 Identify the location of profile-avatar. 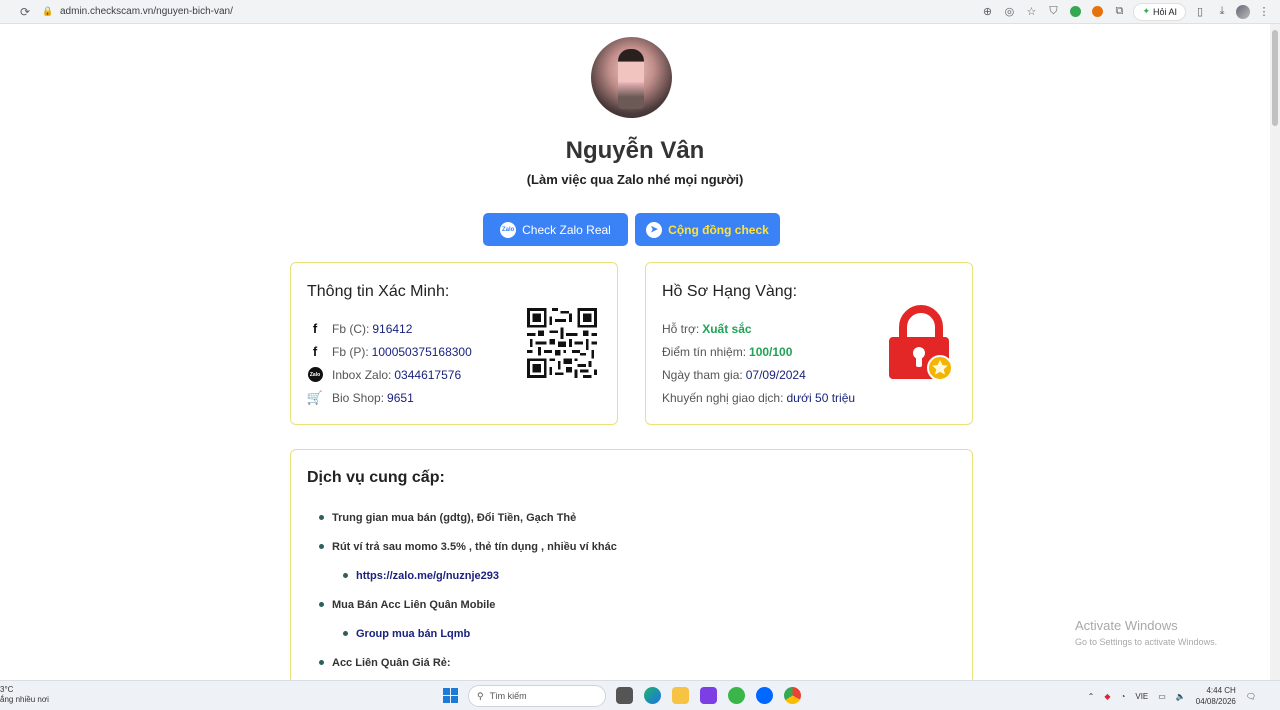
(631, 77).